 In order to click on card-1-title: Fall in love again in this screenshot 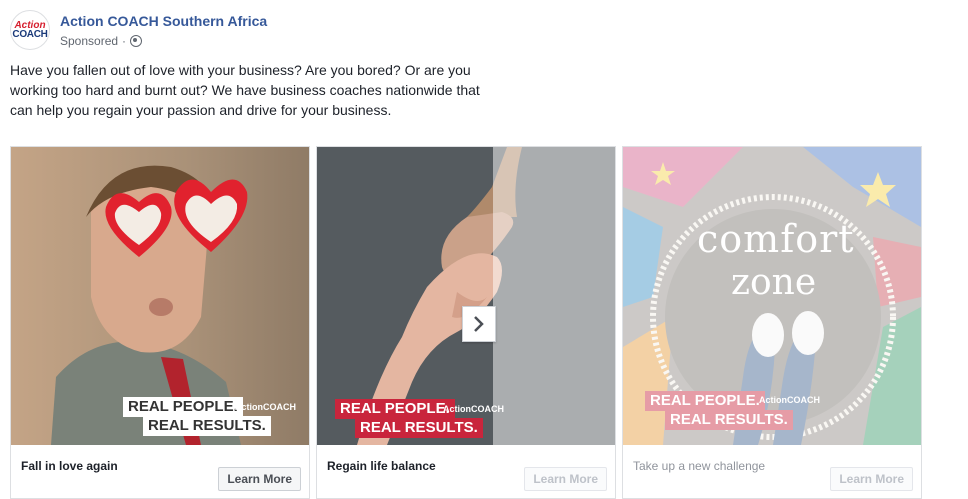, I will do `click(69, 466)`.